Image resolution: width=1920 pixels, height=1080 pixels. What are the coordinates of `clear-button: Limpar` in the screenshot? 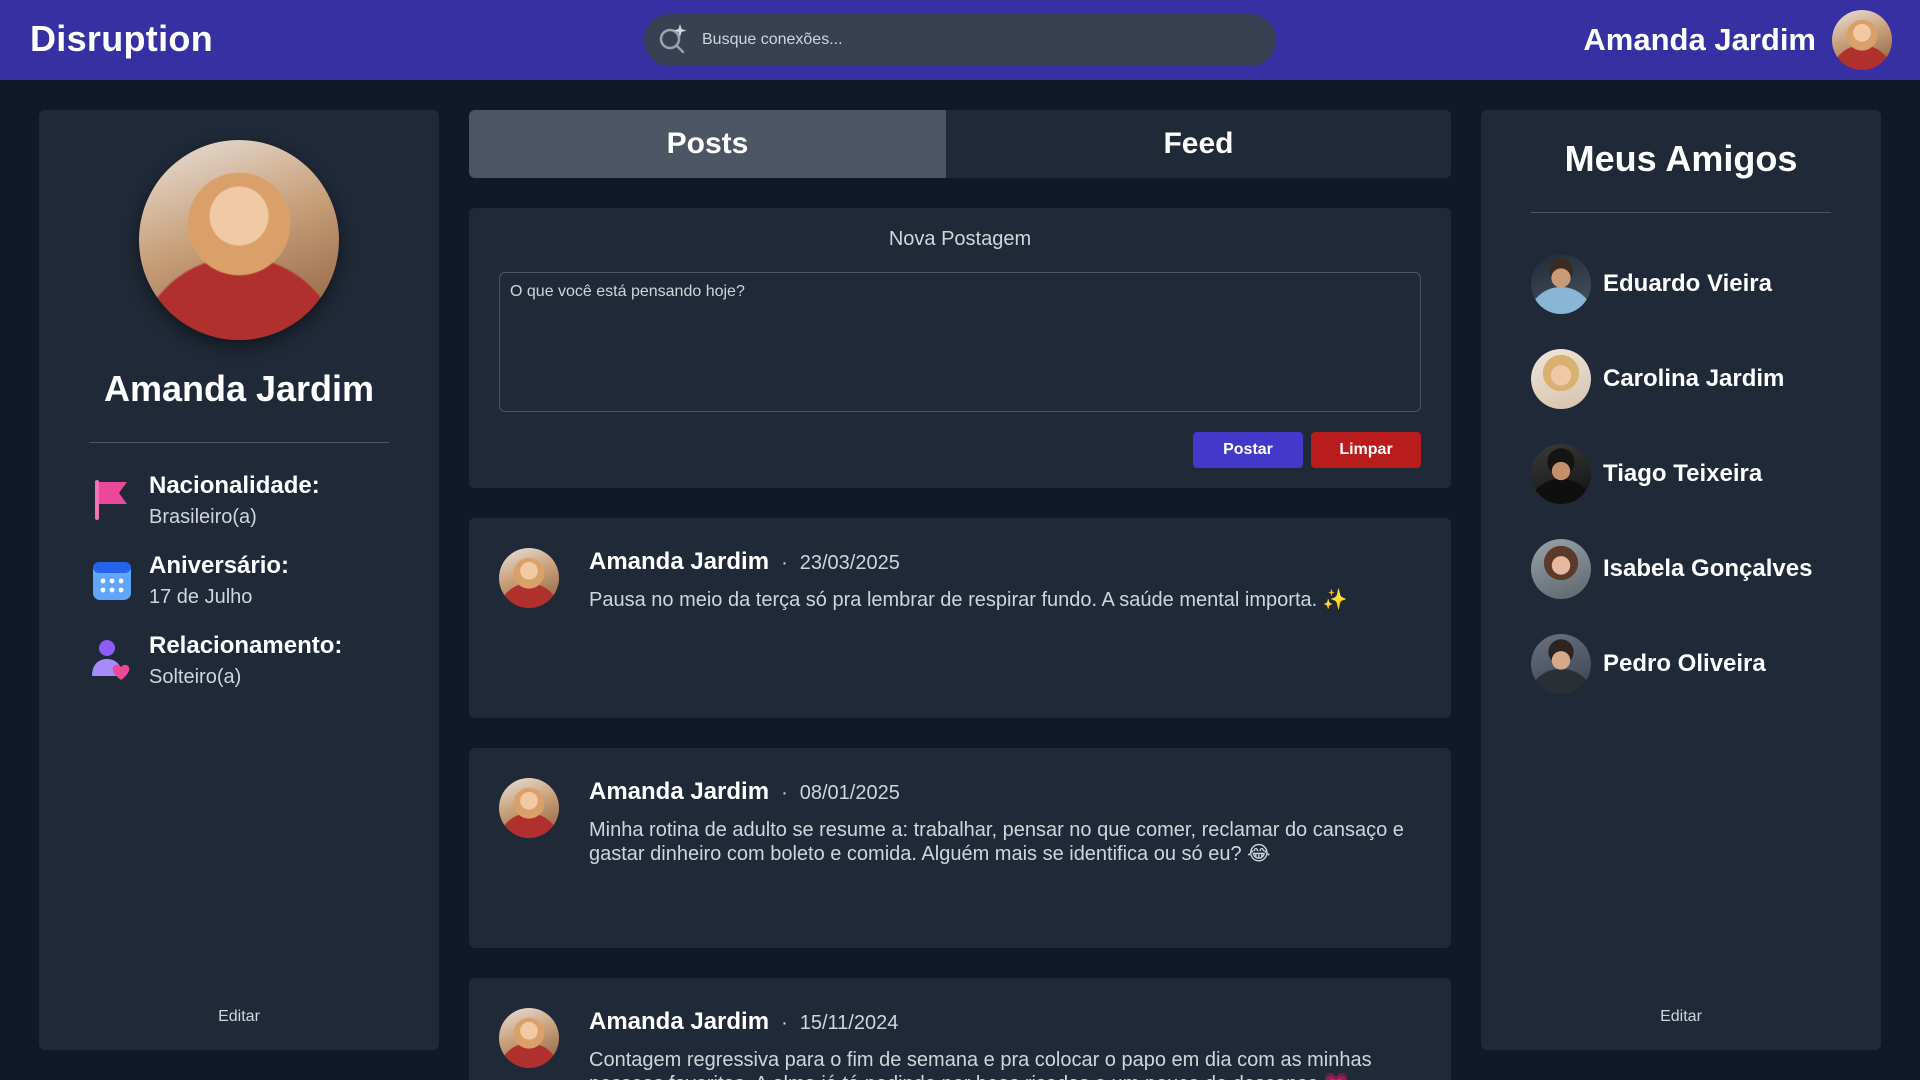 It's located at (1366, 450).